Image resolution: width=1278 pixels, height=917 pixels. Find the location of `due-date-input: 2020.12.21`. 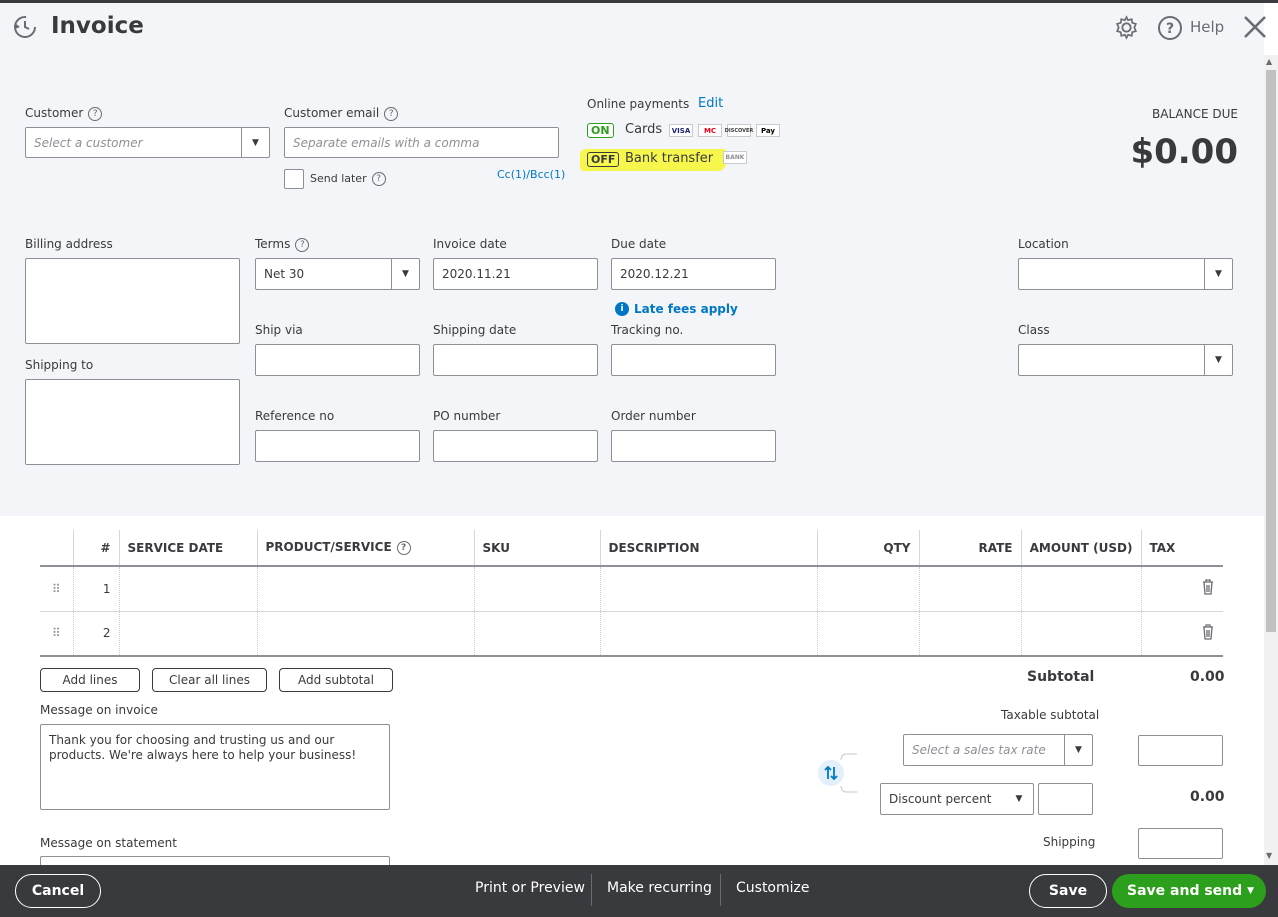

due-date-input: 2020.12.21 is located at coordinates (693, 274).